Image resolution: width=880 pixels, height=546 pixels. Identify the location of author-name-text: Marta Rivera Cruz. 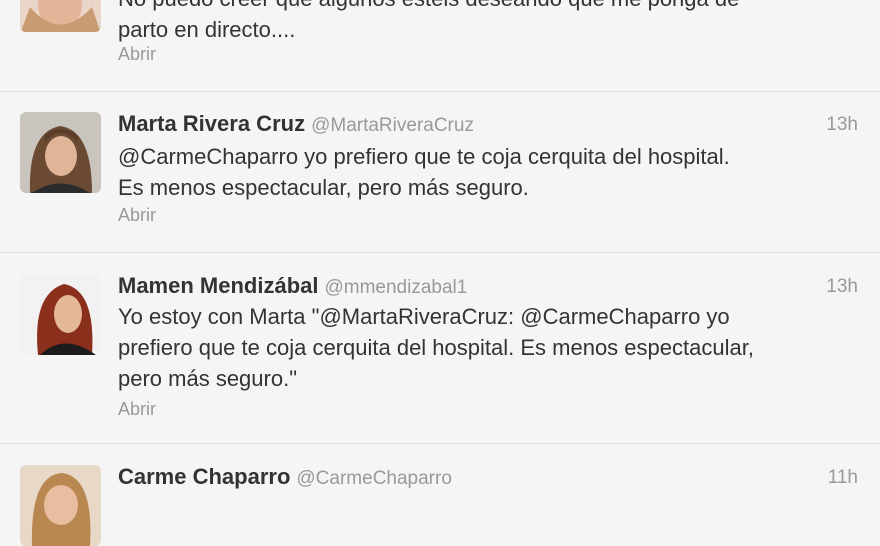
(211, 123).